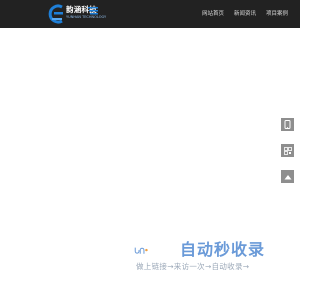  I want to click on nav-cases: 项目案例, so click(277, 14).